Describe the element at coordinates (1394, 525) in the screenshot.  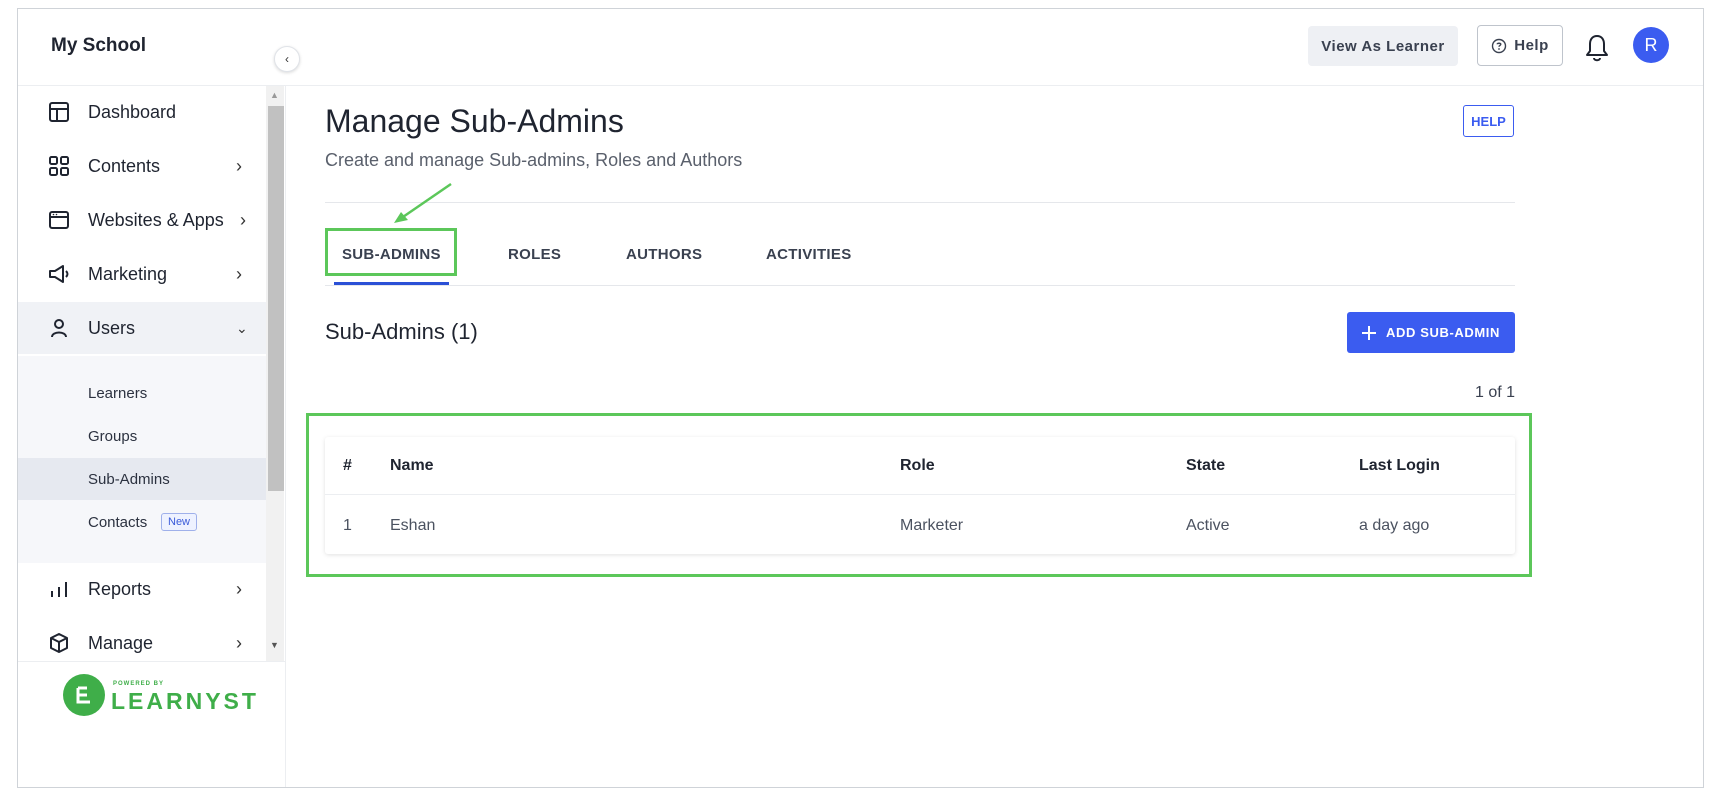
I see `cell-last-login: a day ago` at that location.